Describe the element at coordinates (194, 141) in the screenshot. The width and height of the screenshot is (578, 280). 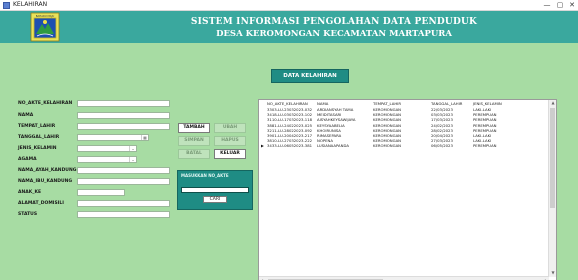
I see `simpan-button: SIMPAN` at that location.